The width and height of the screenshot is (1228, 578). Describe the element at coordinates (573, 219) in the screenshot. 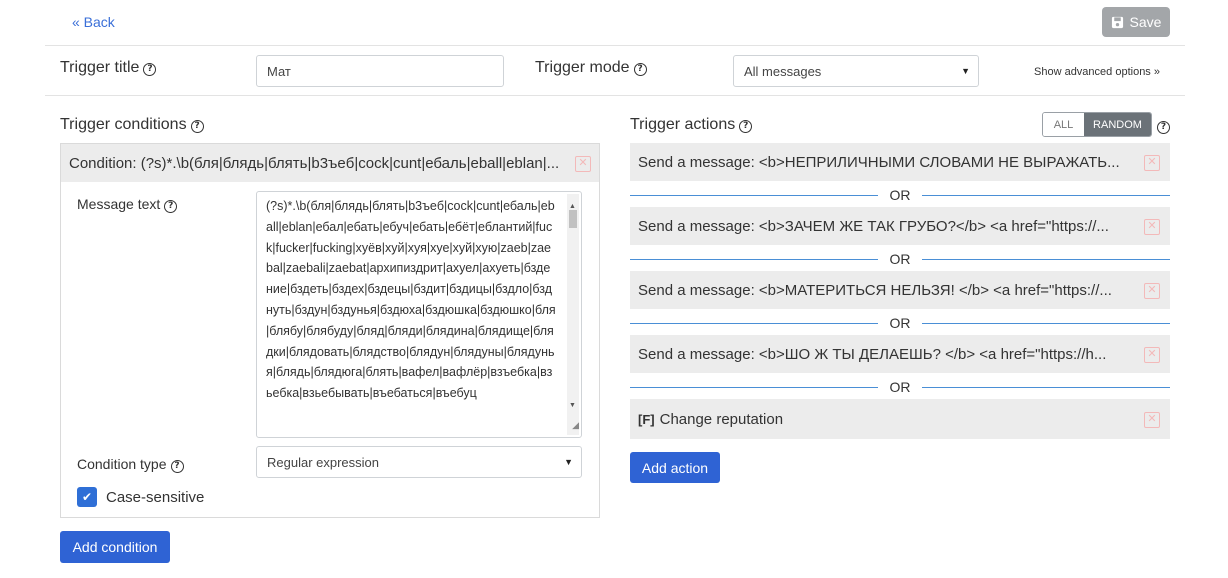

I see `scrollbar-thumb` at that location.